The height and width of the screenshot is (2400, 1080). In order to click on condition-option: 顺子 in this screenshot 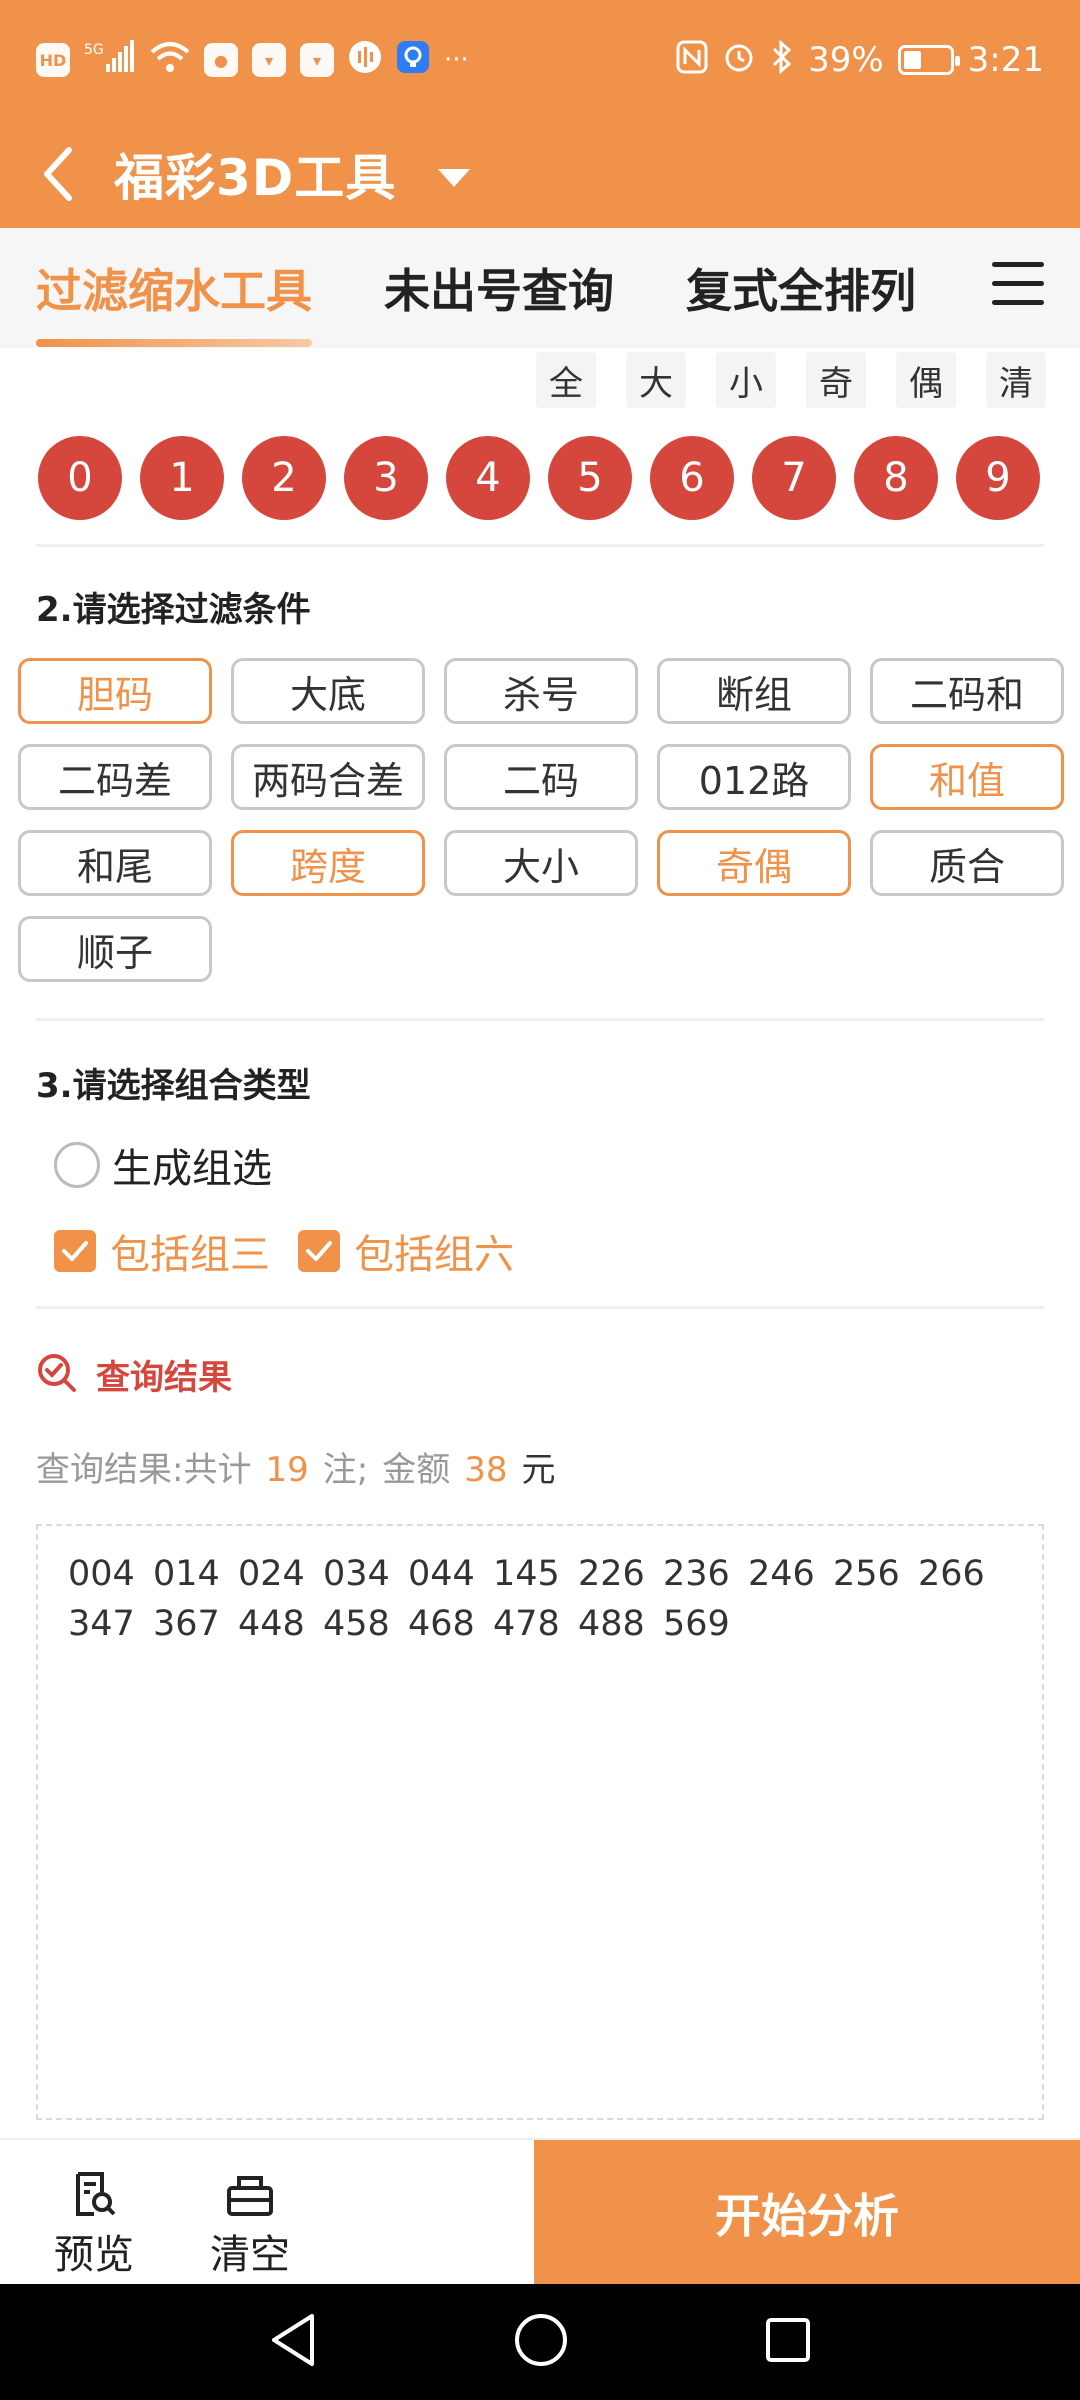, I will do `click(115, 949)`.